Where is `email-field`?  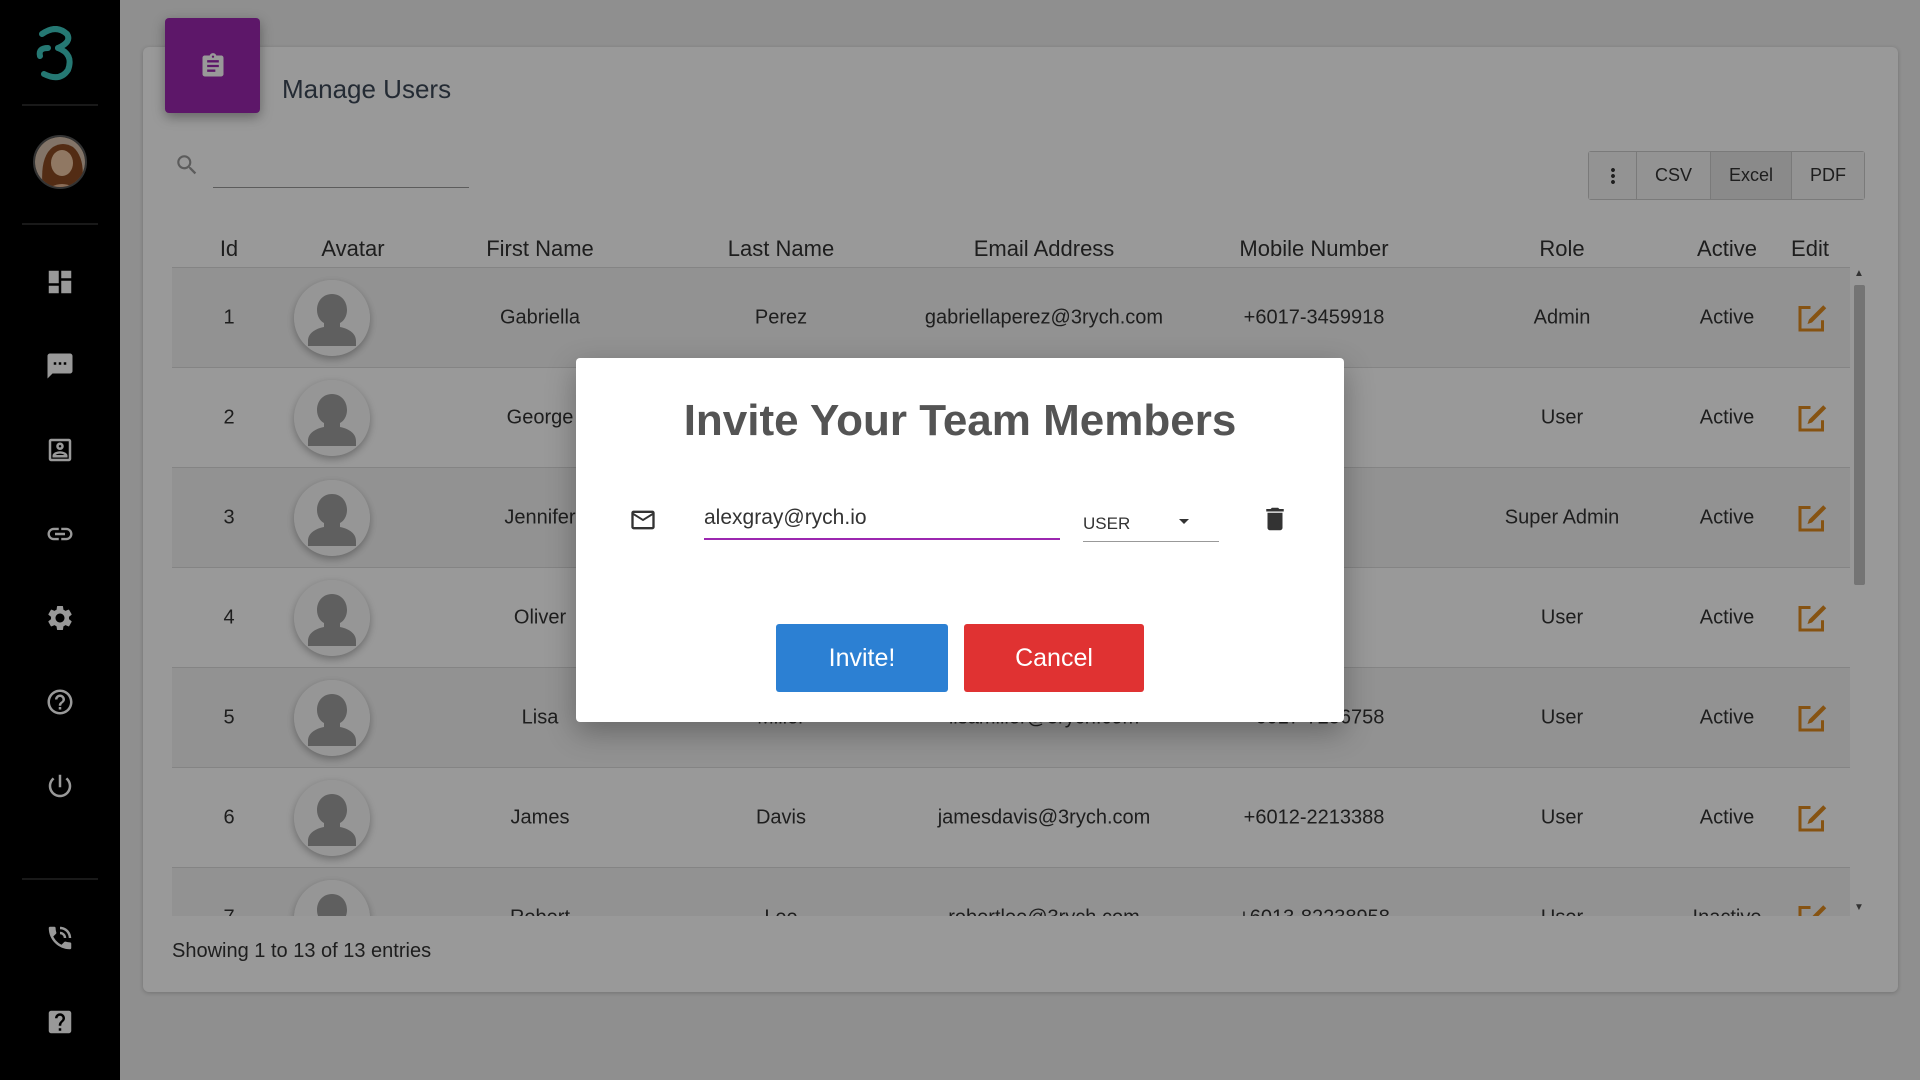
email-field is located at coordinates (882, 519).